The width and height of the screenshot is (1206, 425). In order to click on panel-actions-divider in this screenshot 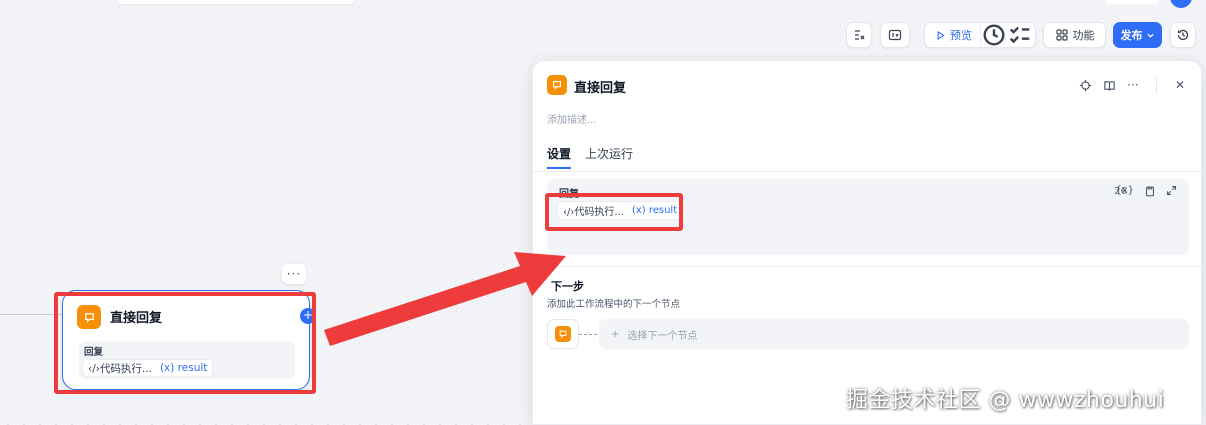, I will do `click(1156, 85)`.